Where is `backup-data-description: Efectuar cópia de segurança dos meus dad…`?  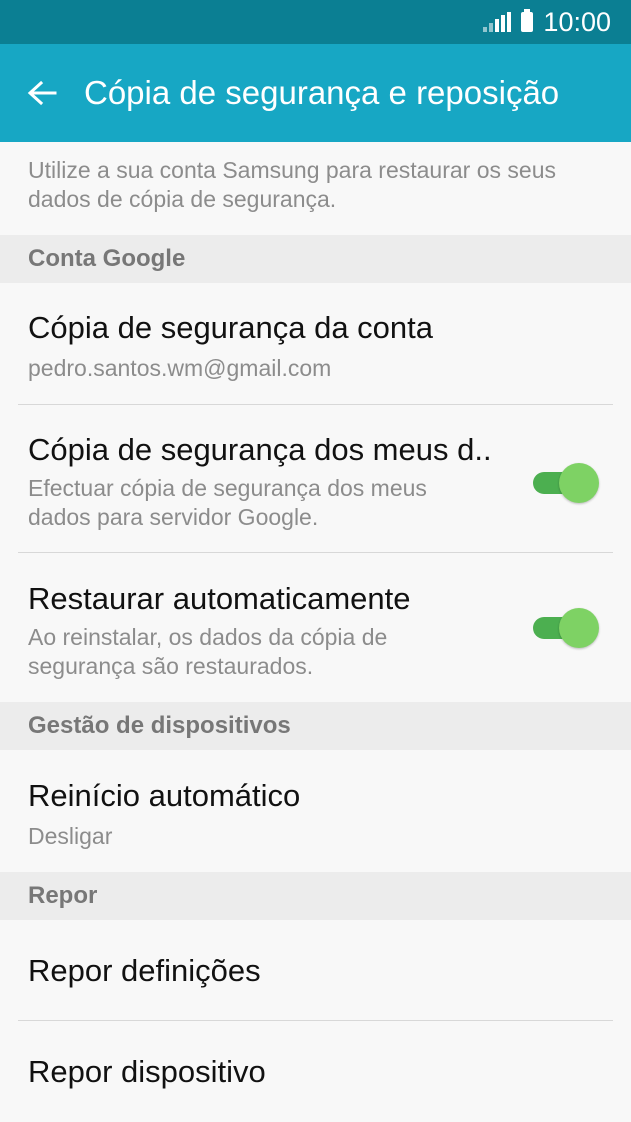
backup-data-description: Efectuar cópia de segurança dos meus dad… is located at coordinates (227, 502).